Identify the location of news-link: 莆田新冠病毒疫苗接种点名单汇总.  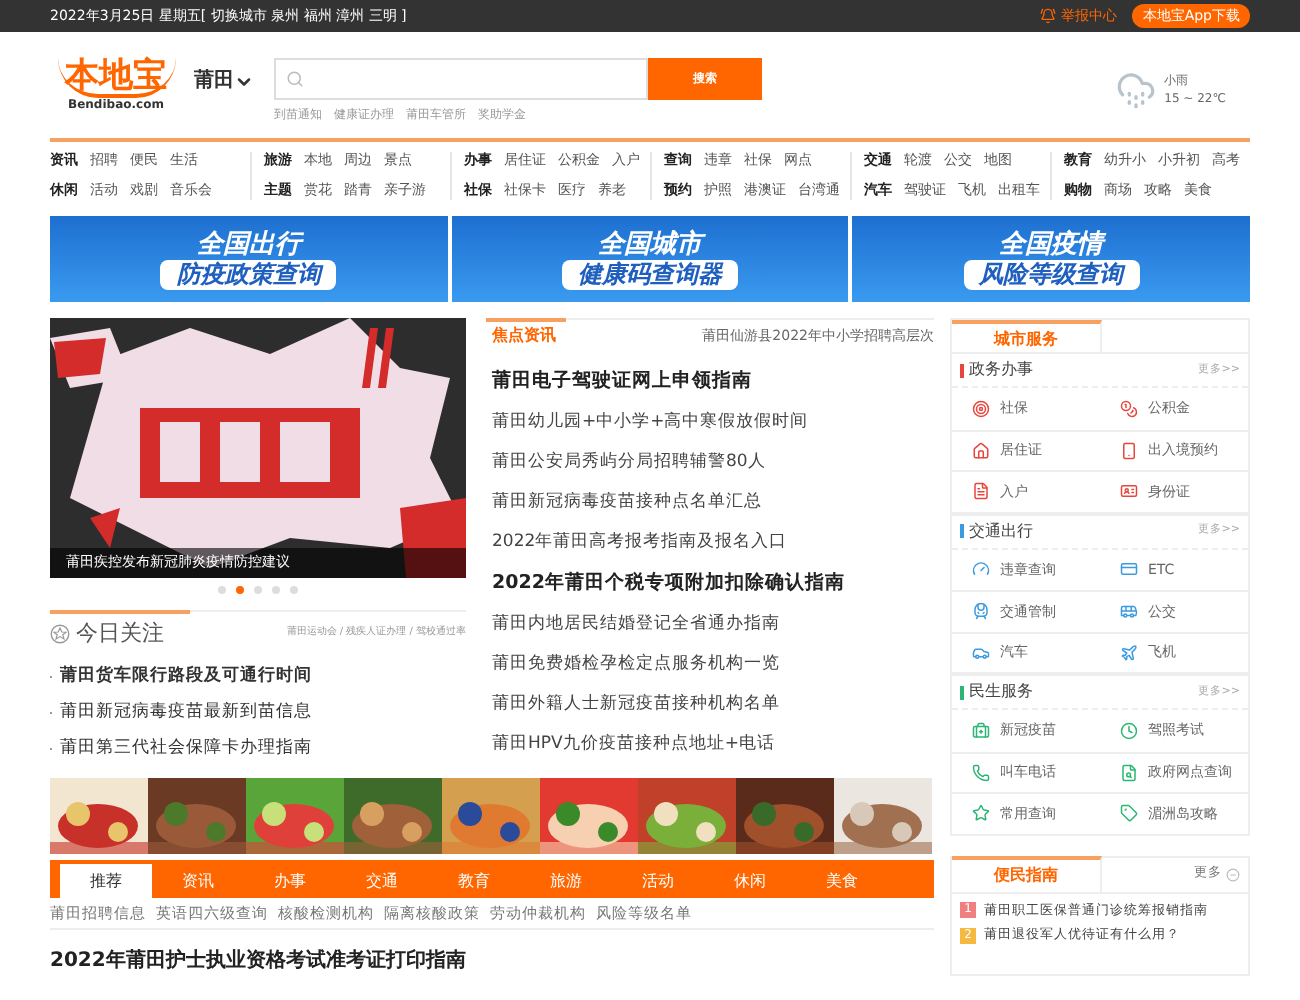
(710, 502).